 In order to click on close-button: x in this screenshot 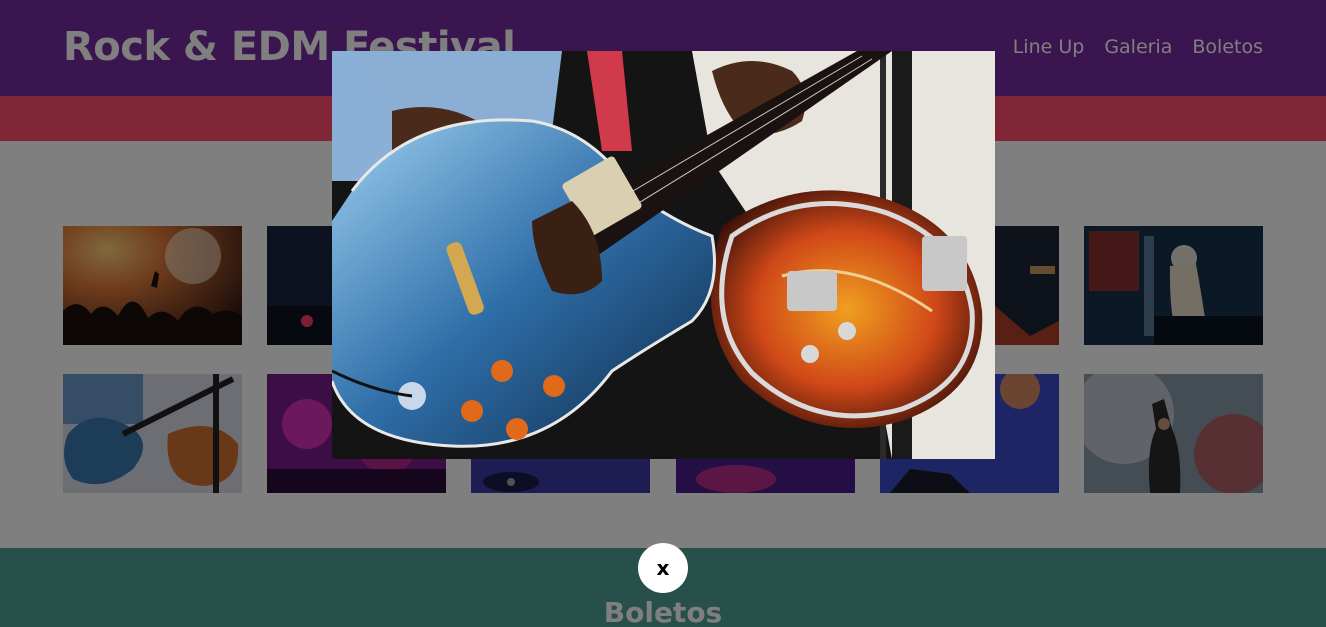, I will do `click(663, 568)`.